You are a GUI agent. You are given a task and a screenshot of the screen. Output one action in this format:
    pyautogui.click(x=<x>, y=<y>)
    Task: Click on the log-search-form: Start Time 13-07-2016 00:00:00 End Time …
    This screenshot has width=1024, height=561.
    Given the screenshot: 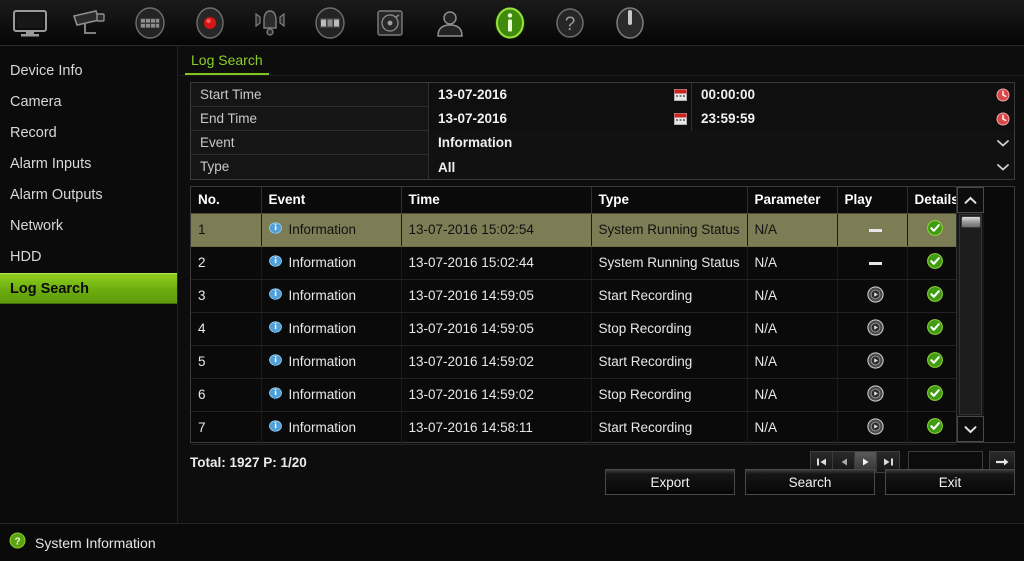 What is the action you would take?
    pyautogui.click(x=602, y=131)
    